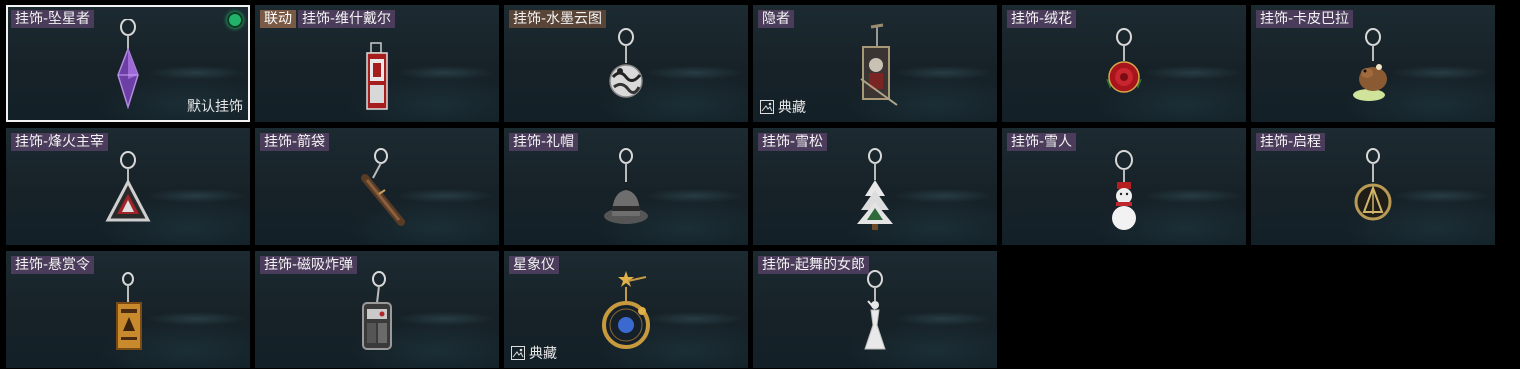 Image resolution: width=1520 pixels, height=369 pixels. I want to click on charm-name-tag: 星象仪, so click(534, 265).